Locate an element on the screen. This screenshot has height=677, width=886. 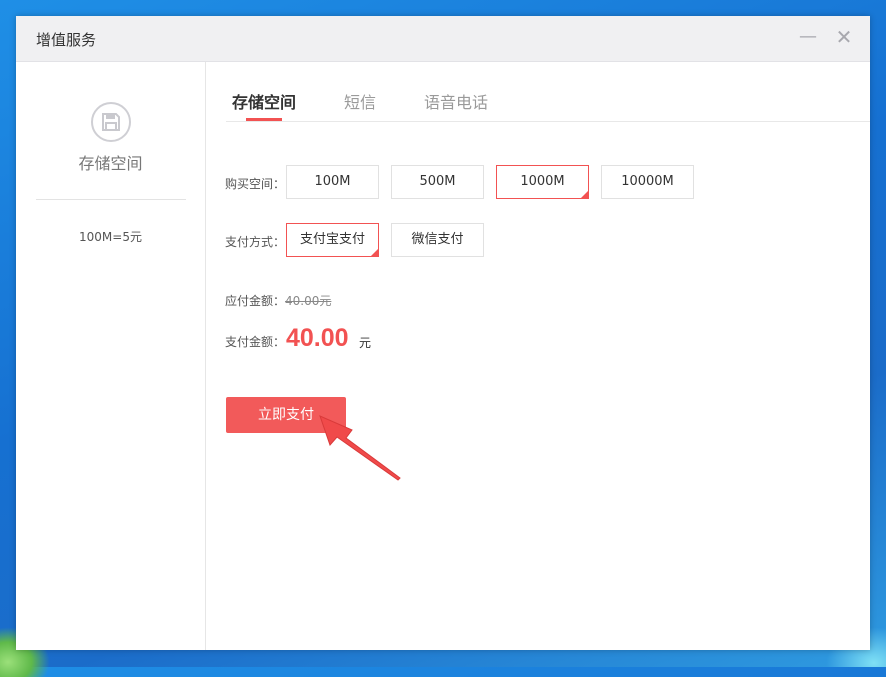
purchase-space-label: 购买空间： is located at coordinates (255, 184).